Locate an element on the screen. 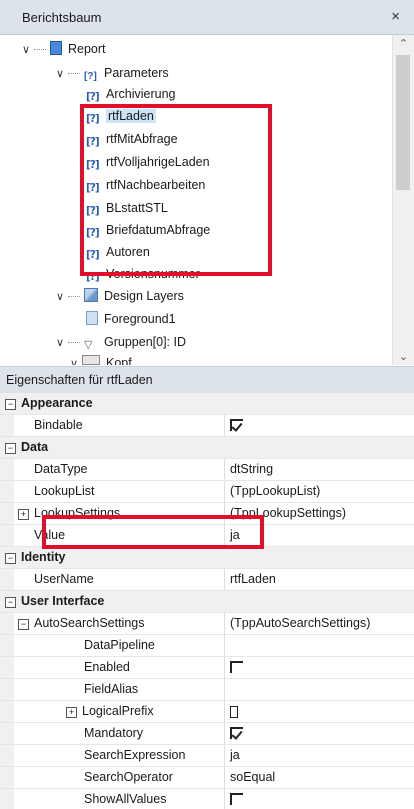 The width and height of the screenshot is (414, 809). property-row-fieldalias: FieldAlias is located at coordinates (207, 690).